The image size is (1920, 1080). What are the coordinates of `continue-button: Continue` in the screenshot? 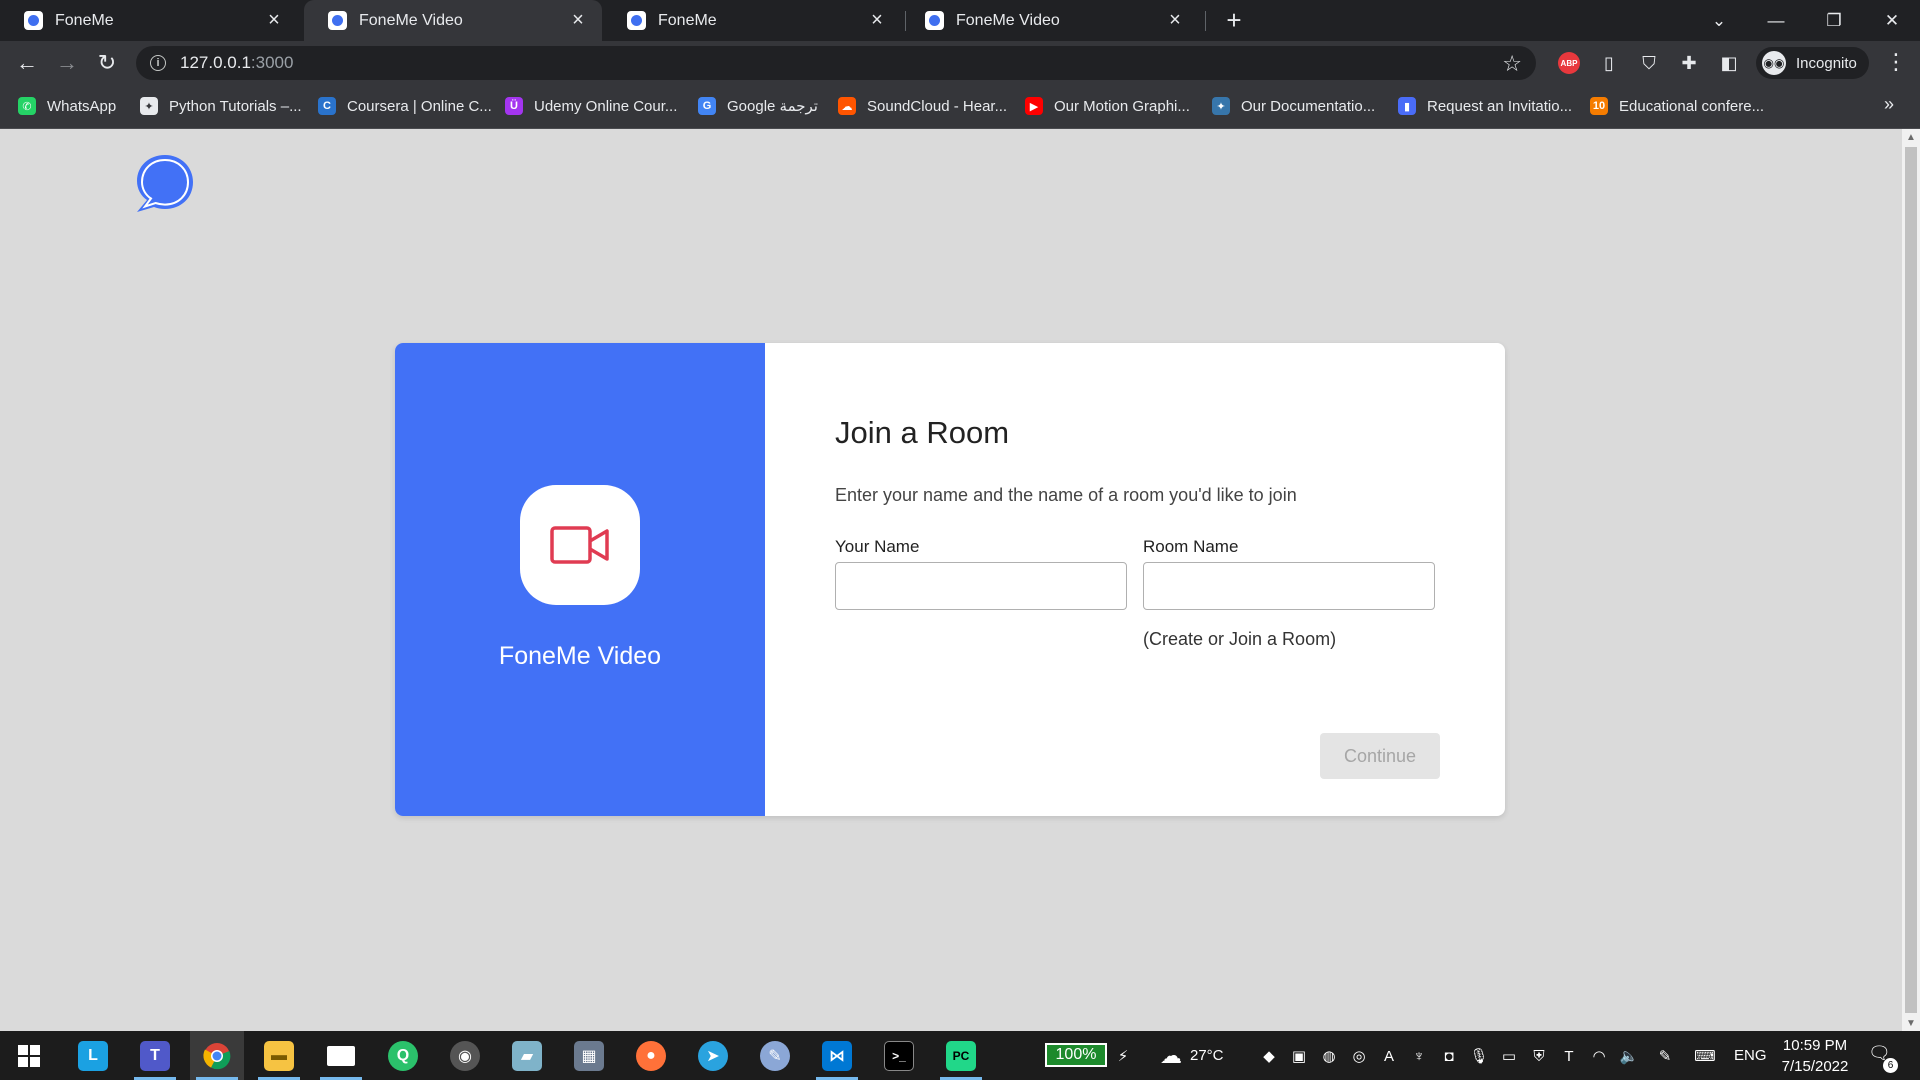 It's located at (1380, 756).